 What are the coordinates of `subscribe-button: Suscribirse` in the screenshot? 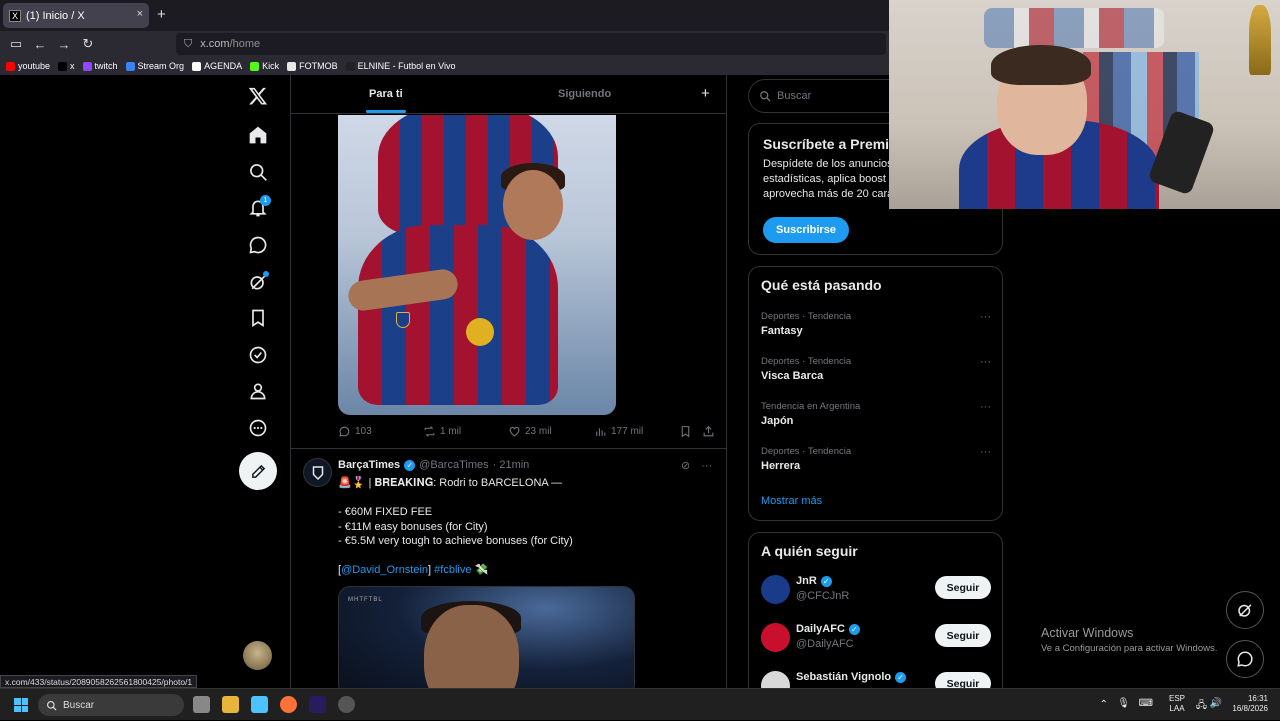 It's located at (806, 230).